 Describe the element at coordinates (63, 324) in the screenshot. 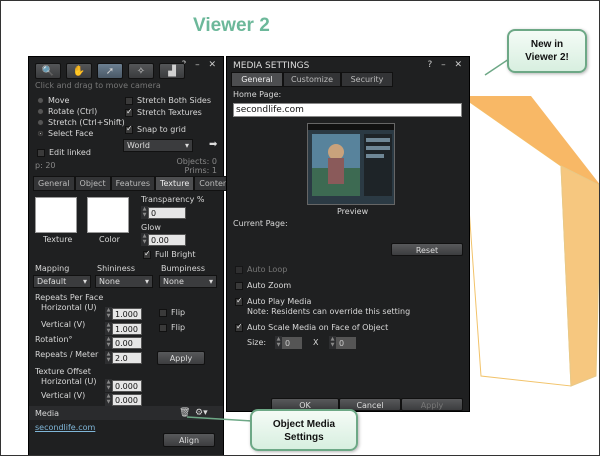

I see `vertical-v-label: Vertical (V)` at that location.